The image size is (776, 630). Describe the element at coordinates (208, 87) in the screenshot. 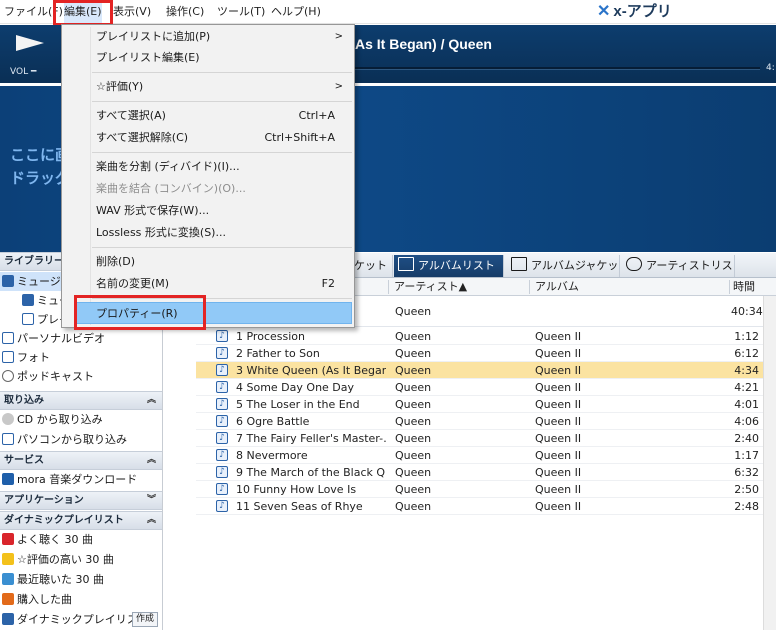

I see `menu-item-rating: ☆評価(Y) >` at that location.